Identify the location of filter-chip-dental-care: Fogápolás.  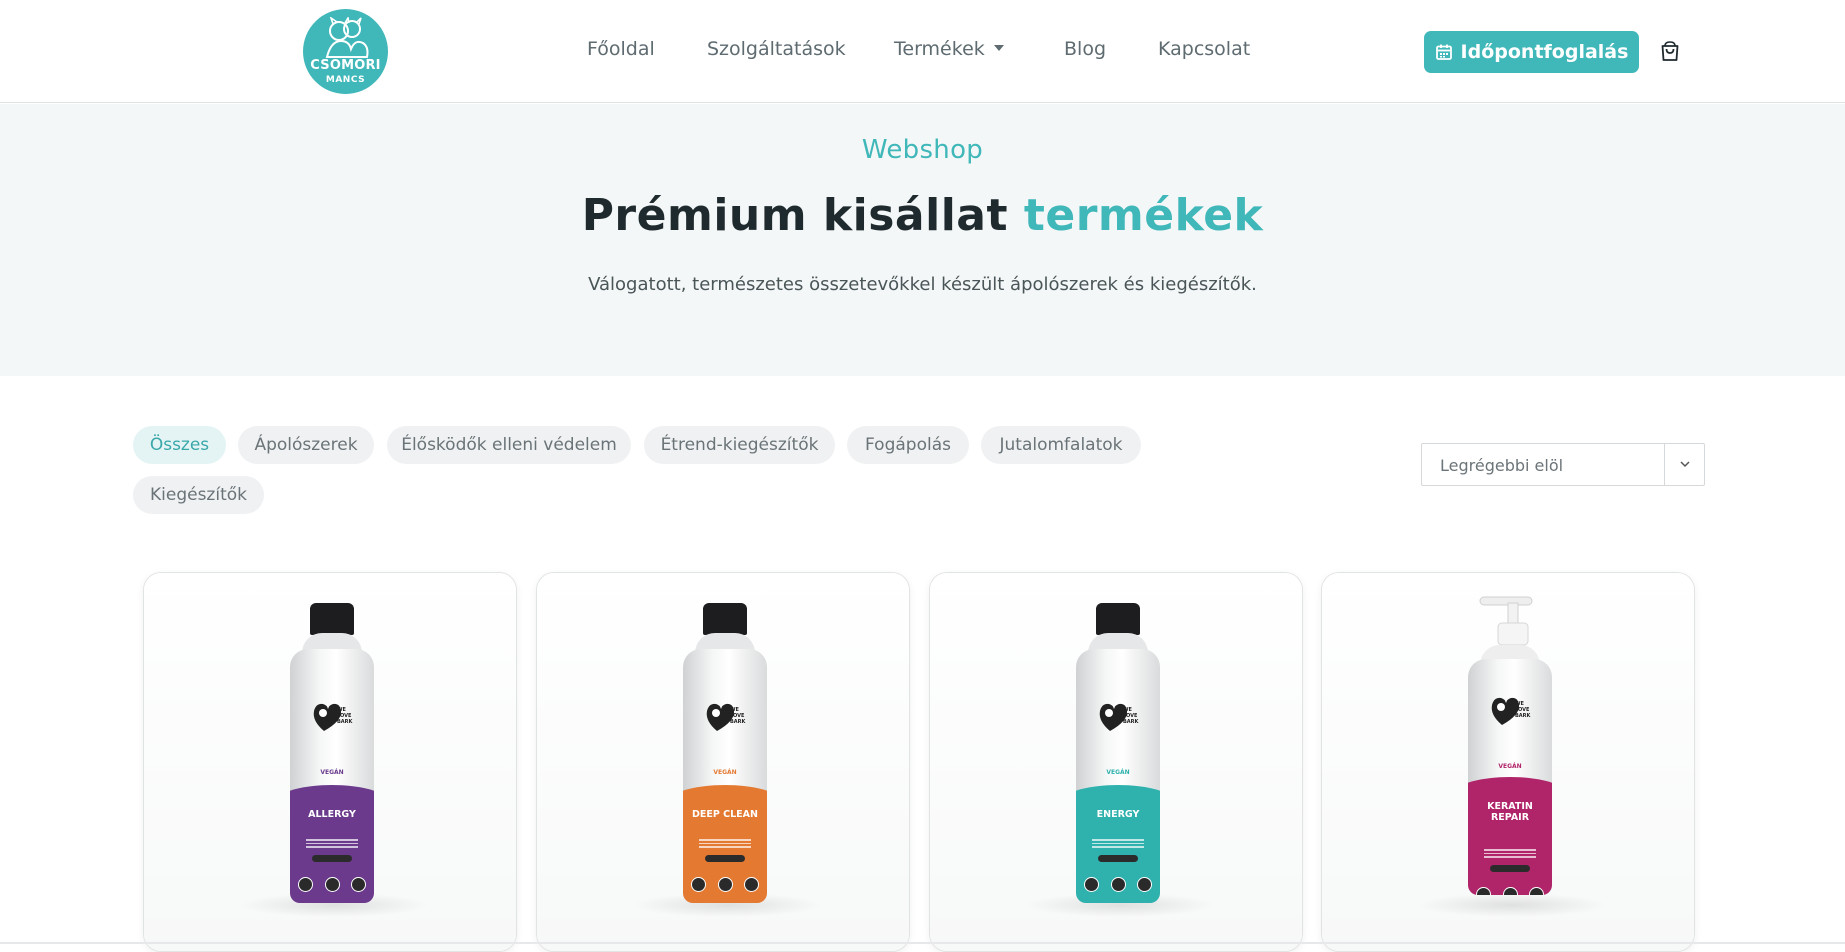
(908, 445).